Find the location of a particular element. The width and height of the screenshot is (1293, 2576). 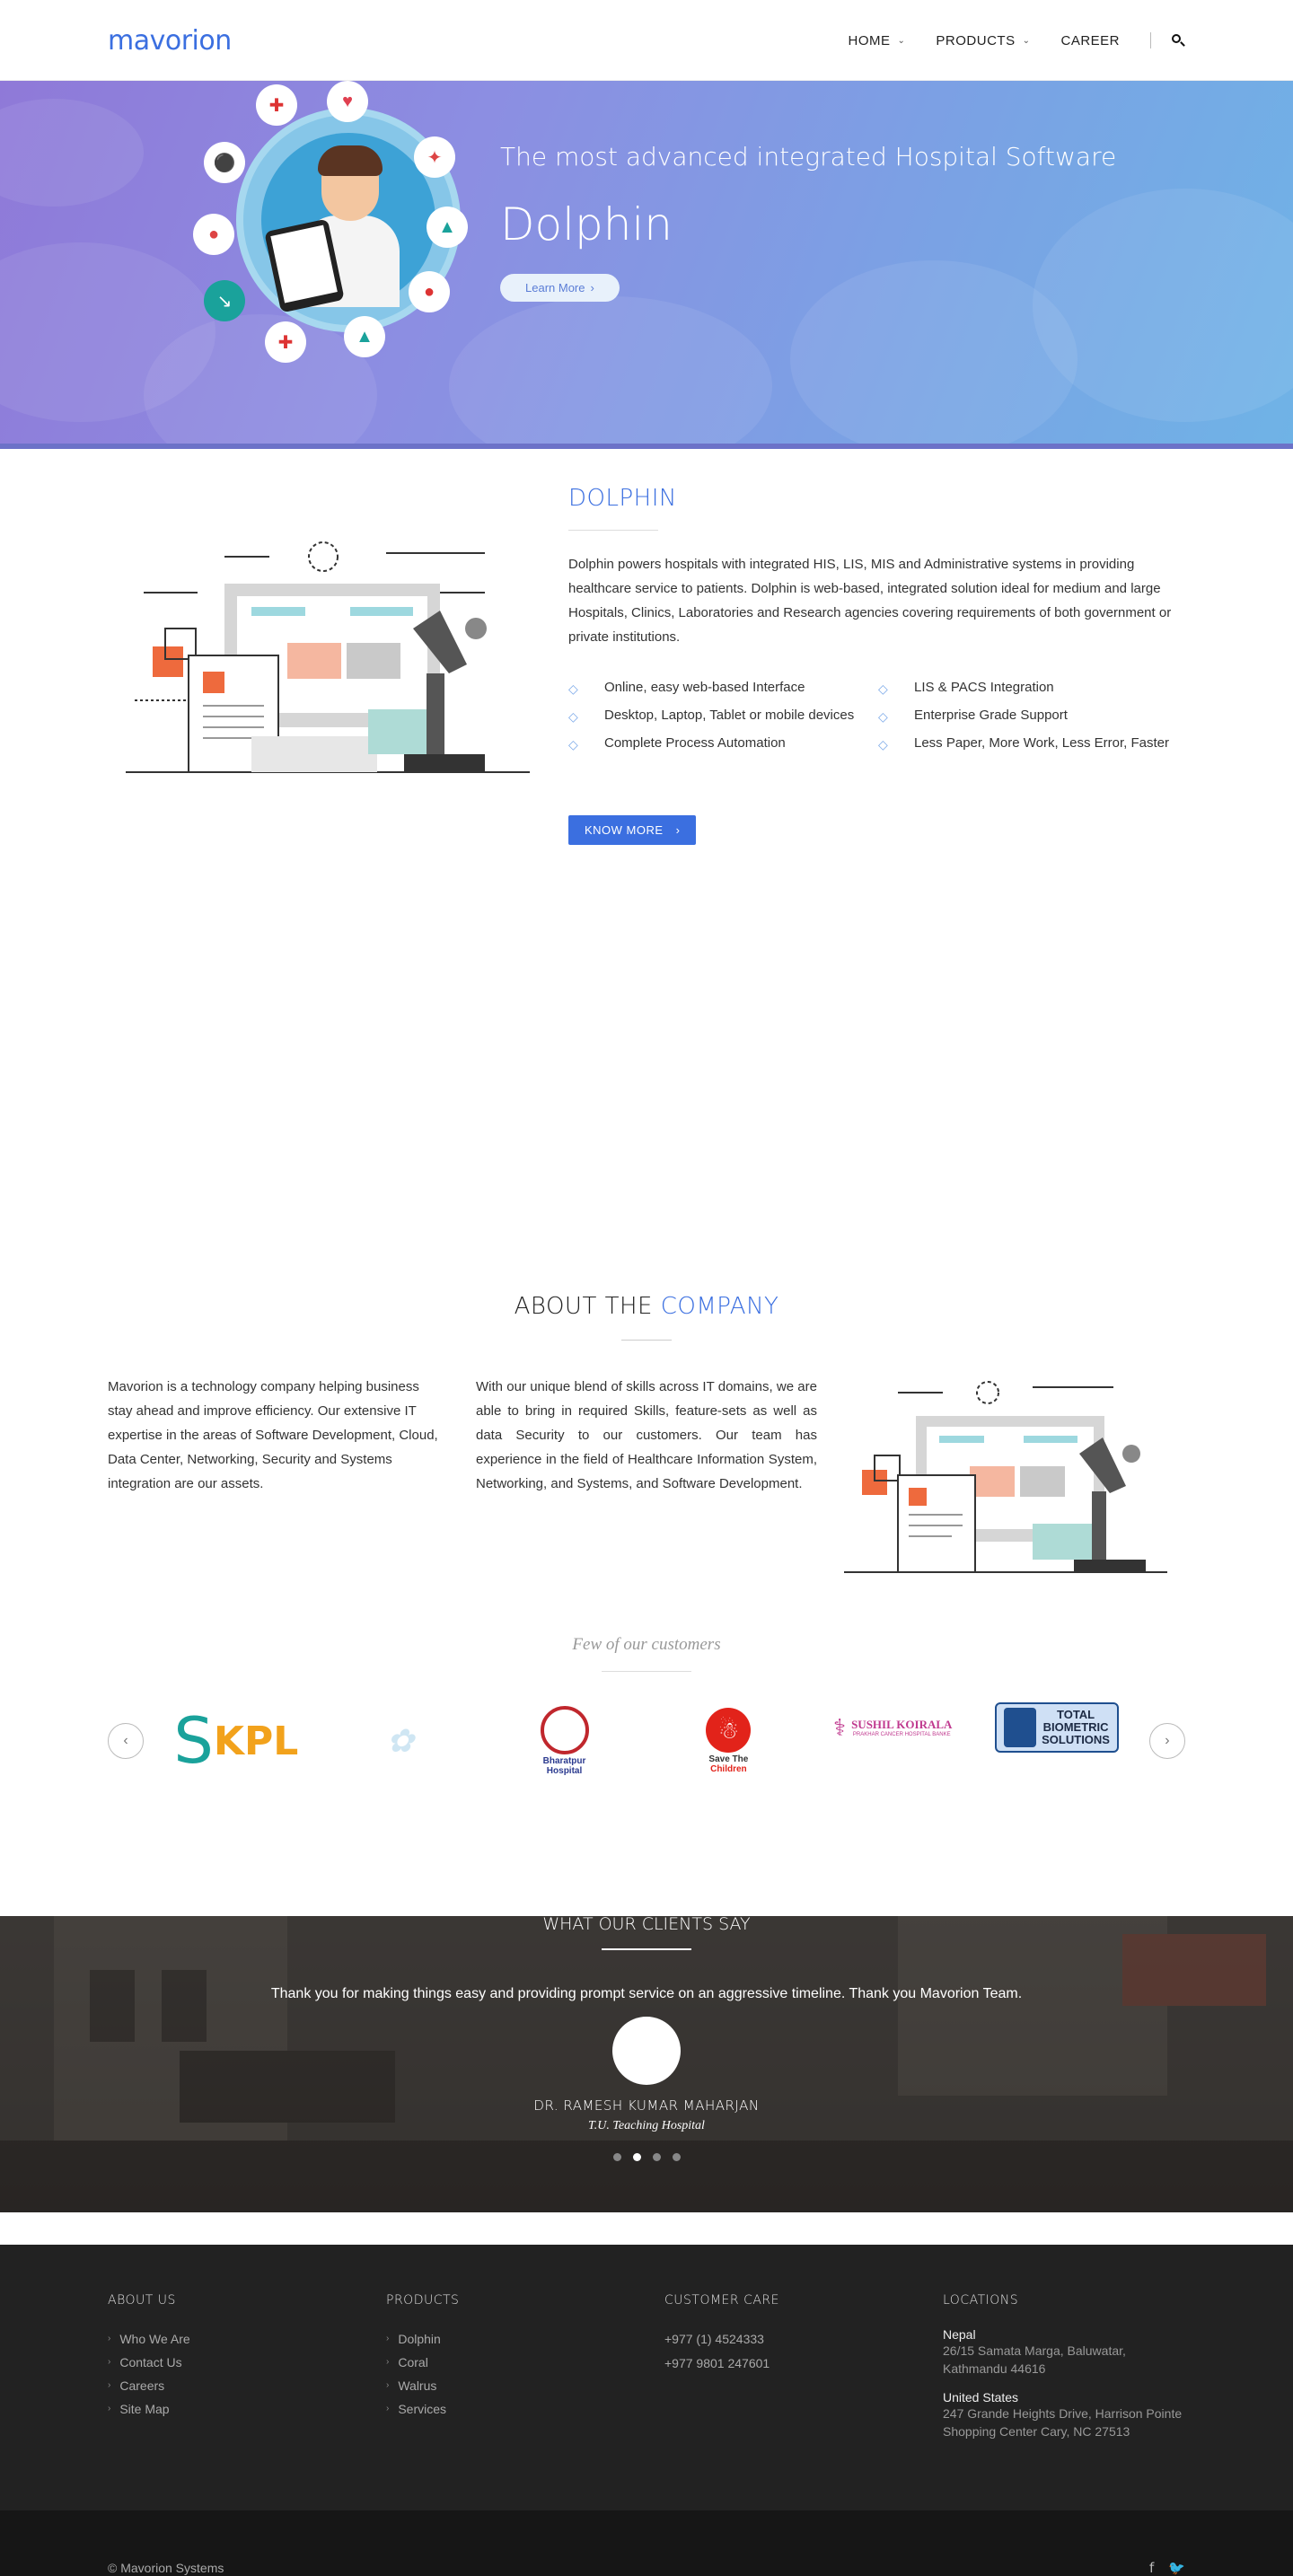

footer-heading: LOCATIONS is located at coordinates (981, 2300).